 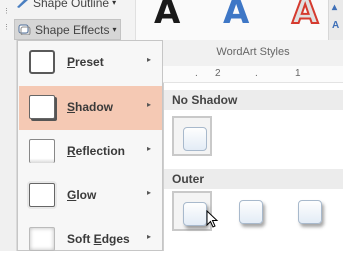 I want to click on shape-effects-icon, so click(x=24, y=30).